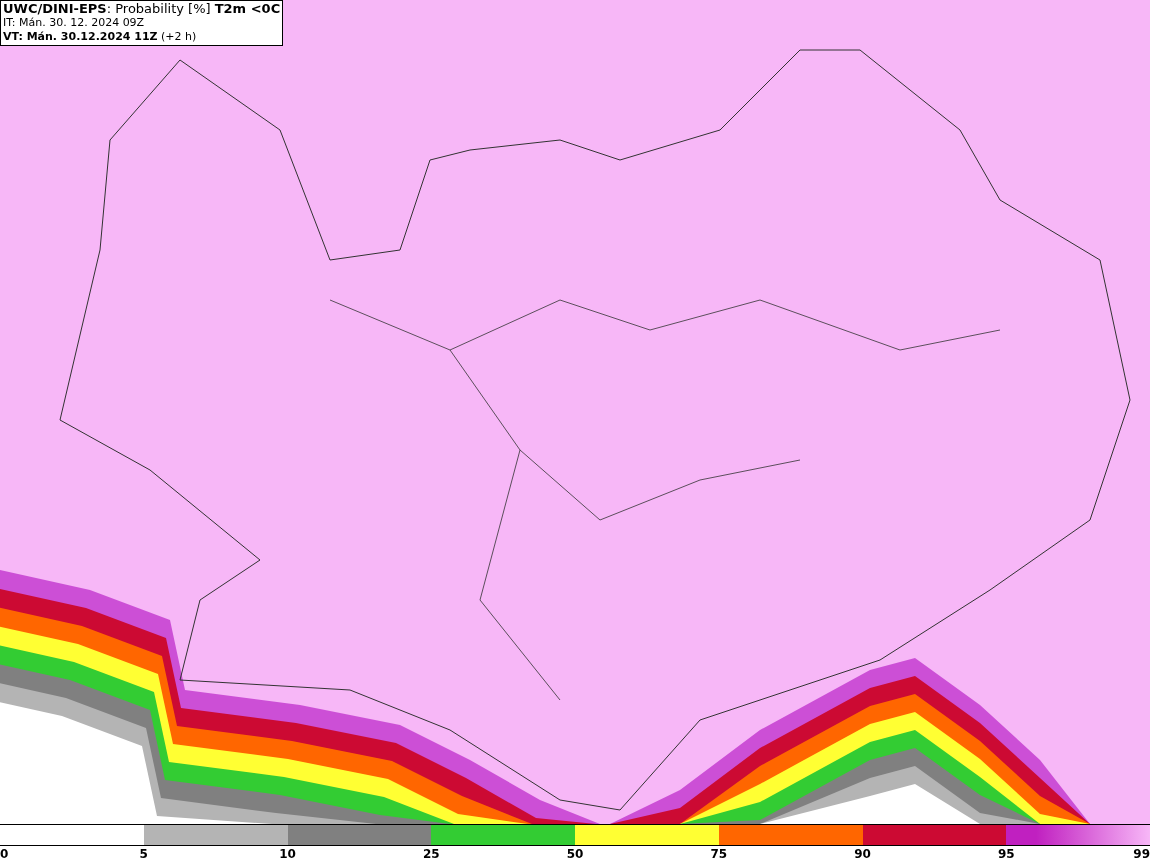 Image resolution: width=1150 pixels, height=863 pixels. Describe the element at coordinates (4, 854) in the screenshot. I see `legend-tick-label: 0` at that location.